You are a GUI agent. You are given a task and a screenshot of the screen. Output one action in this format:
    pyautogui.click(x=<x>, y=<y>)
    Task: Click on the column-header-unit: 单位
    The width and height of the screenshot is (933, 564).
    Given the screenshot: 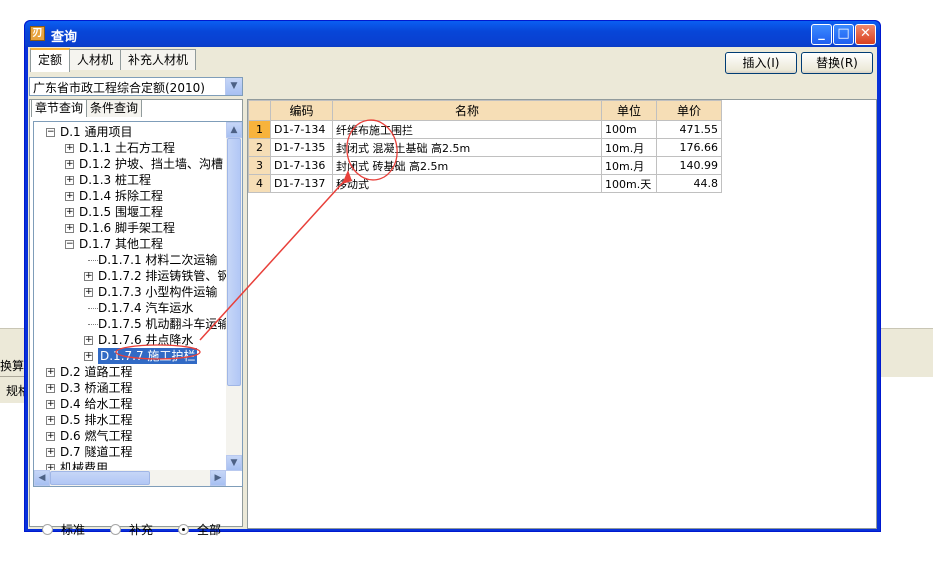 What is the action you would take?
    pyautogui.click(x=629, y=110)
    